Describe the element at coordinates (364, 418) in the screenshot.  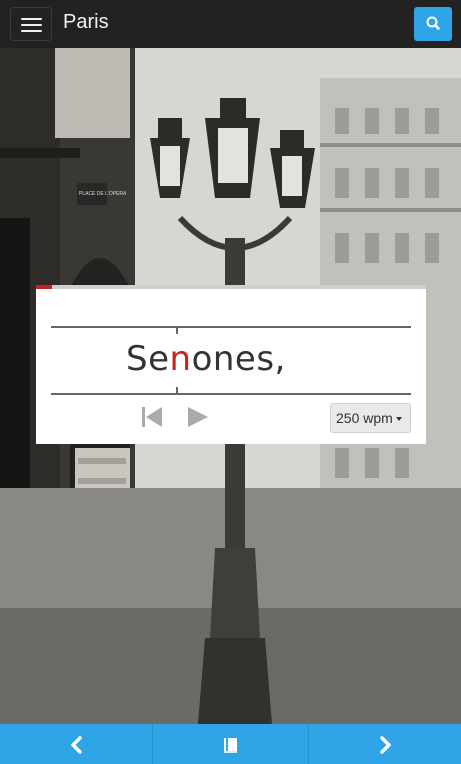
I see `speed-label: 250 wpm` at that location.